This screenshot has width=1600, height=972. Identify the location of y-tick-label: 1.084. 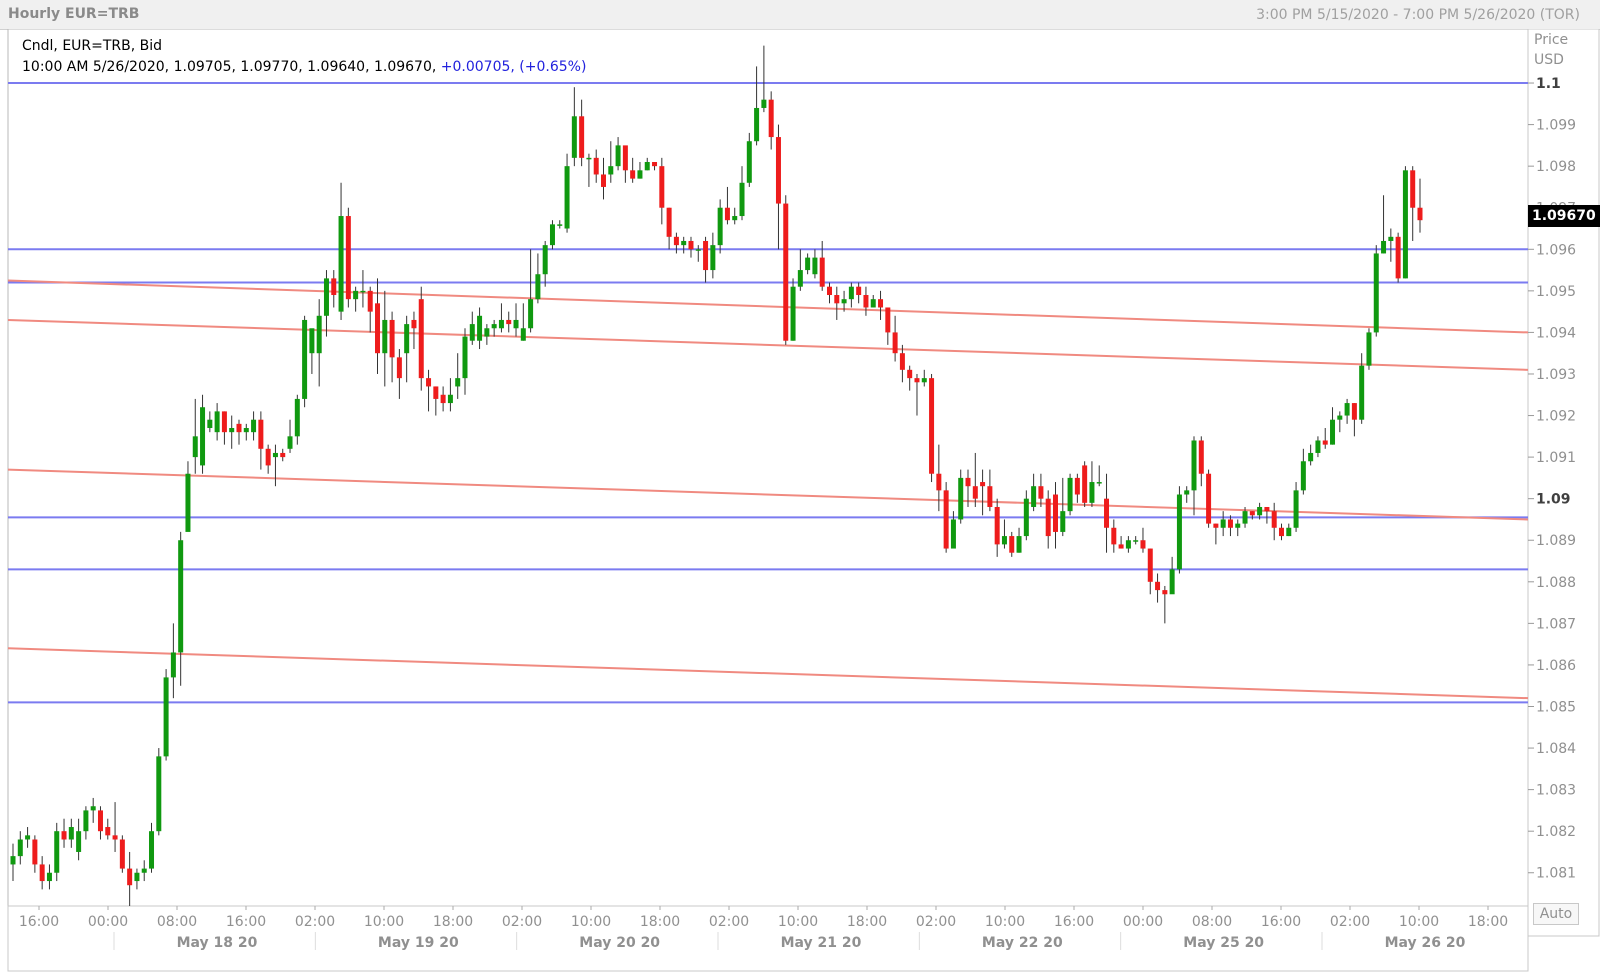
(1556, 749).